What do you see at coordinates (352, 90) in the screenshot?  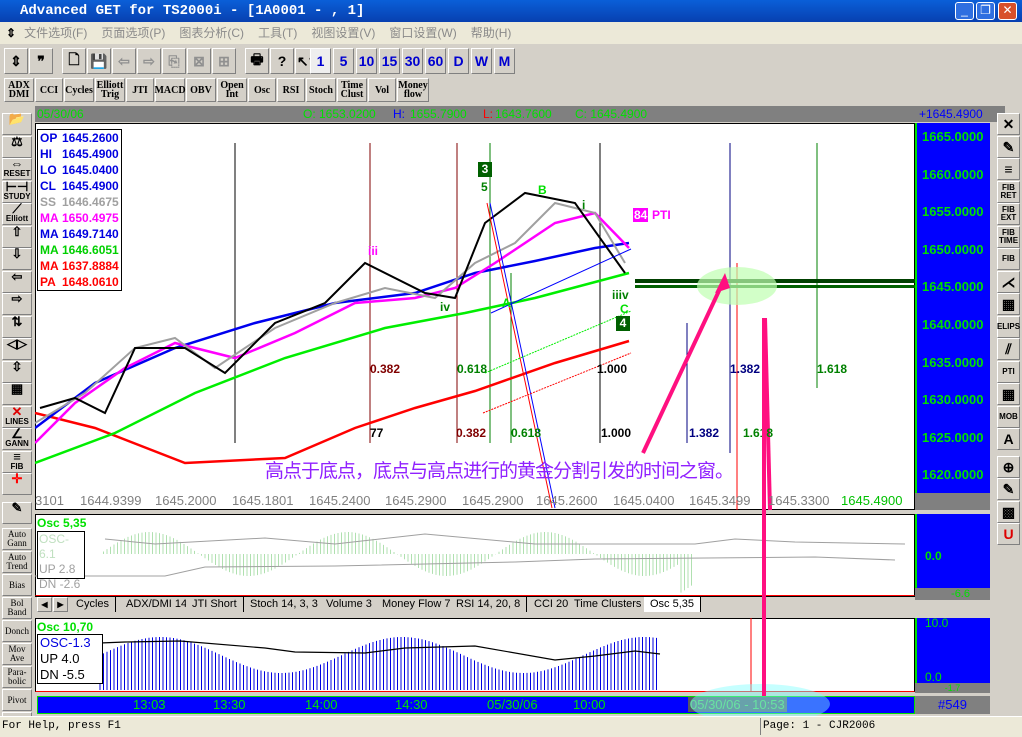 I see `indicator-time-clust: Time Clust` at bounding box center [352, 90].